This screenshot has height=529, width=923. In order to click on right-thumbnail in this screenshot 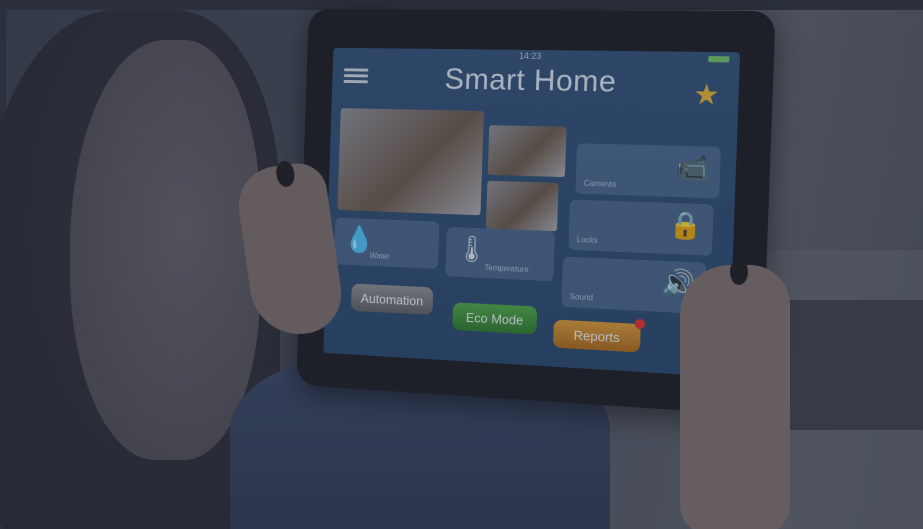, I will do `click(739, 272)`.